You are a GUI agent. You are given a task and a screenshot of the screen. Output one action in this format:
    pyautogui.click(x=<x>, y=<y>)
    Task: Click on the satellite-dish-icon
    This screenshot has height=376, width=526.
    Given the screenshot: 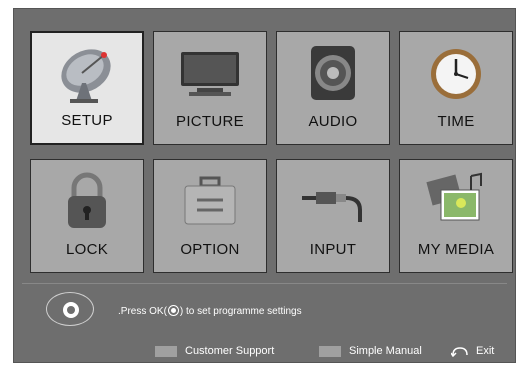 What is the action you would take?
    pyautogui.click(x=86, y=76)
    